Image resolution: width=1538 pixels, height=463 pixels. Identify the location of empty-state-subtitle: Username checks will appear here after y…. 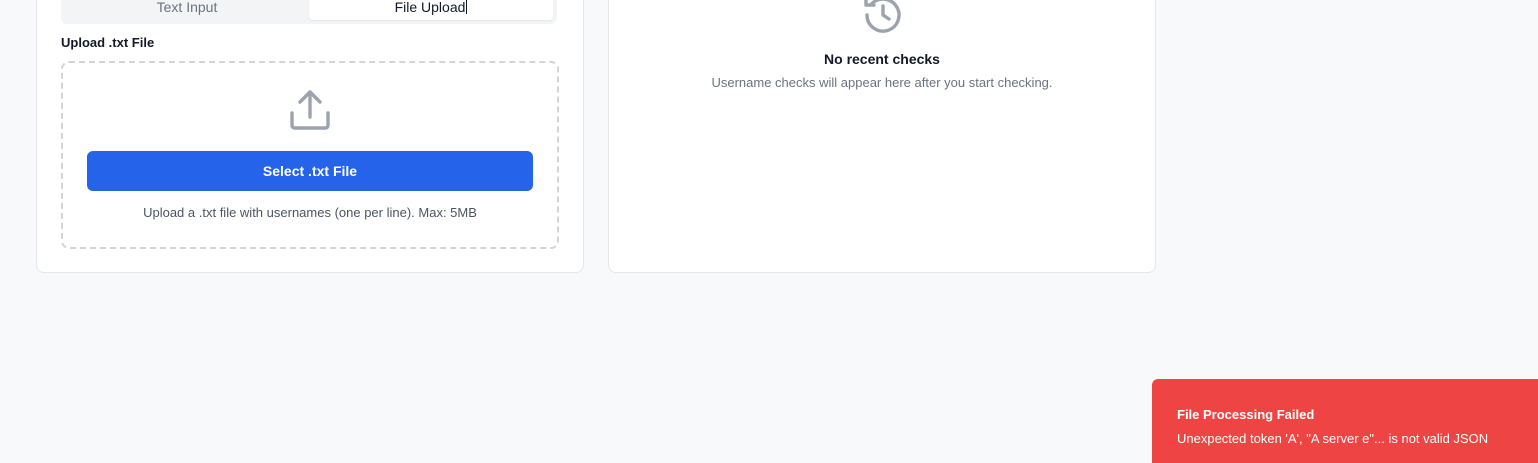
(882, 82).